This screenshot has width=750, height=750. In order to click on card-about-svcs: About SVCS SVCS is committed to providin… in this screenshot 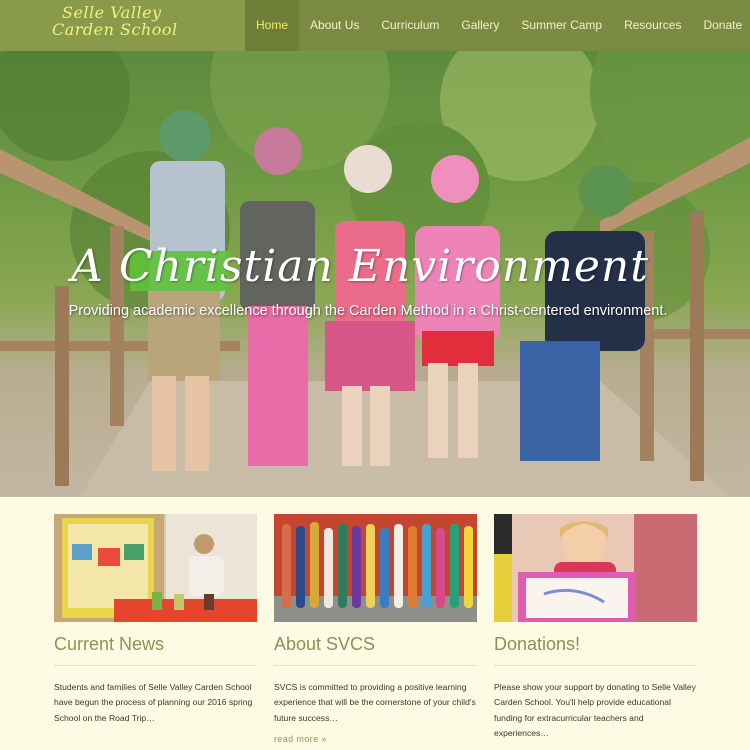, I will do `click(375, 629)`.